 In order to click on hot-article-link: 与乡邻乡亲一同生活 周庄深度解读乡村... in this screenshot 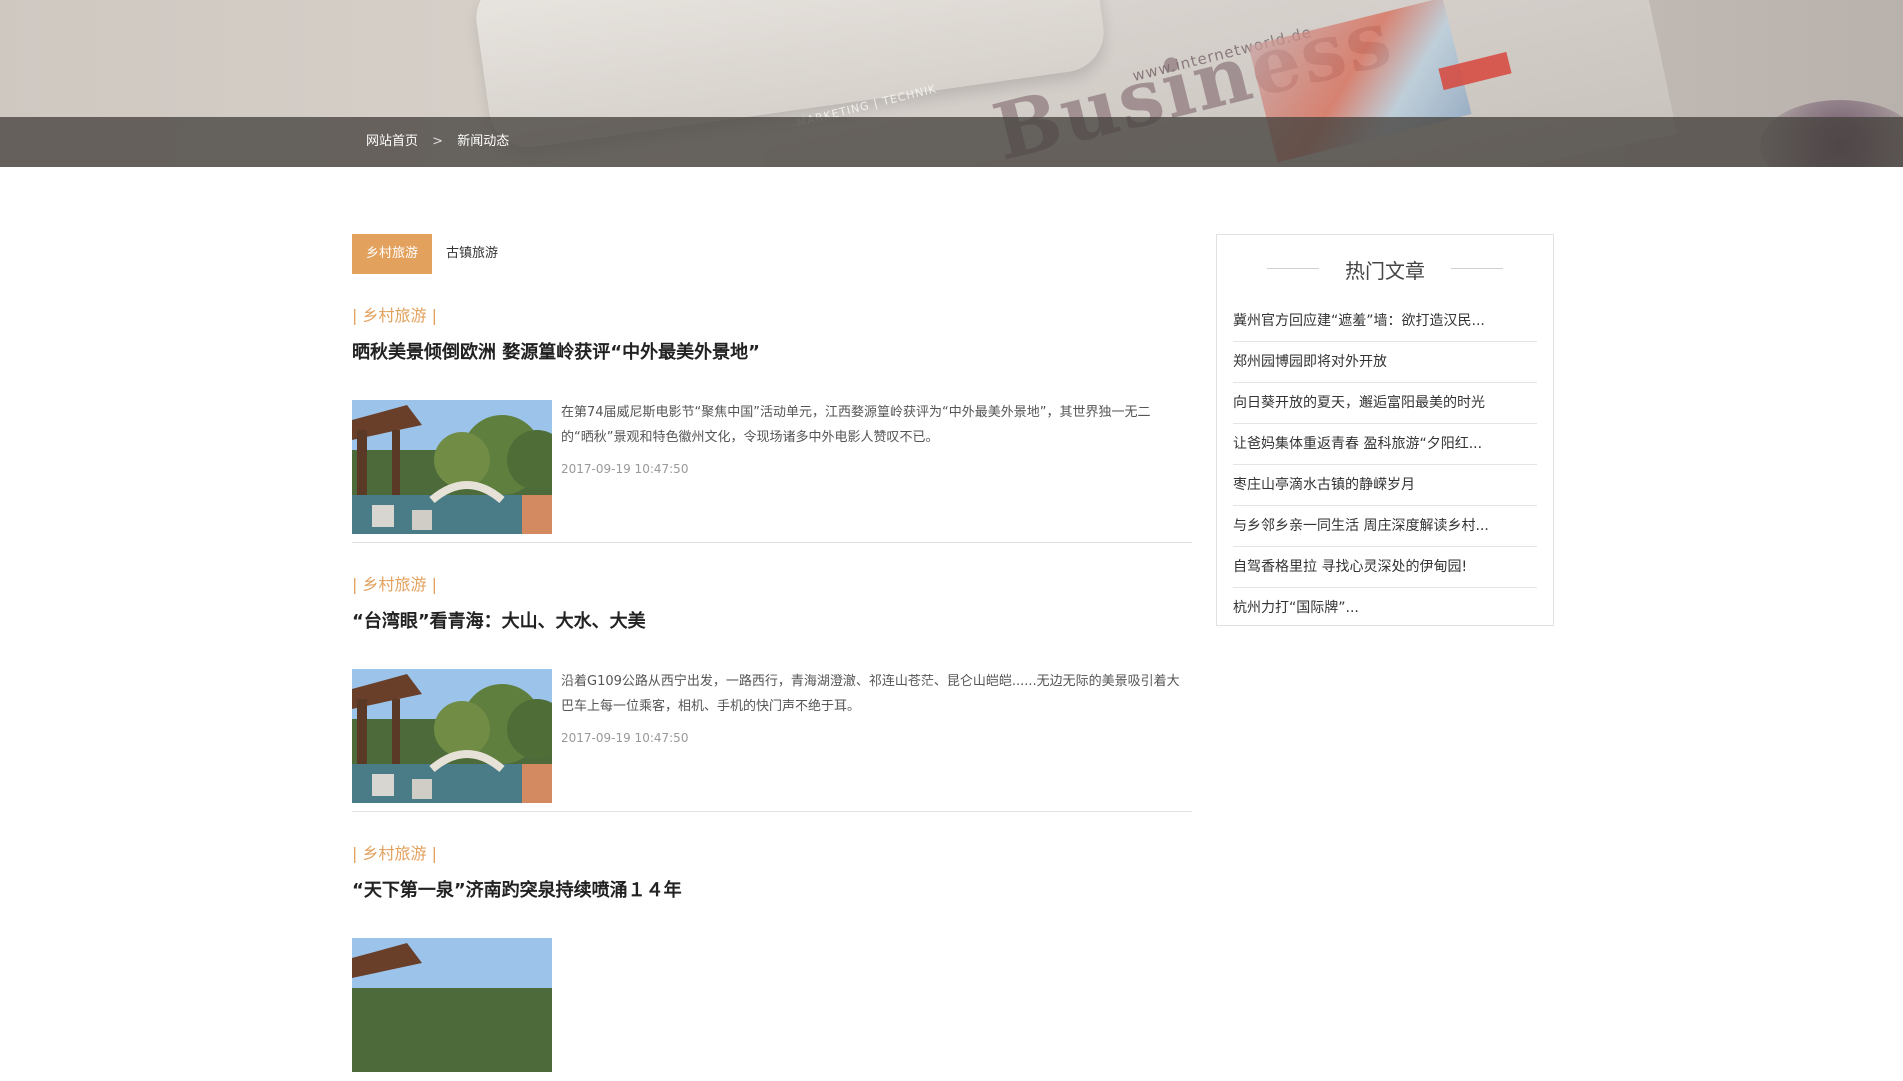, I will do `click(1385, 526)`.